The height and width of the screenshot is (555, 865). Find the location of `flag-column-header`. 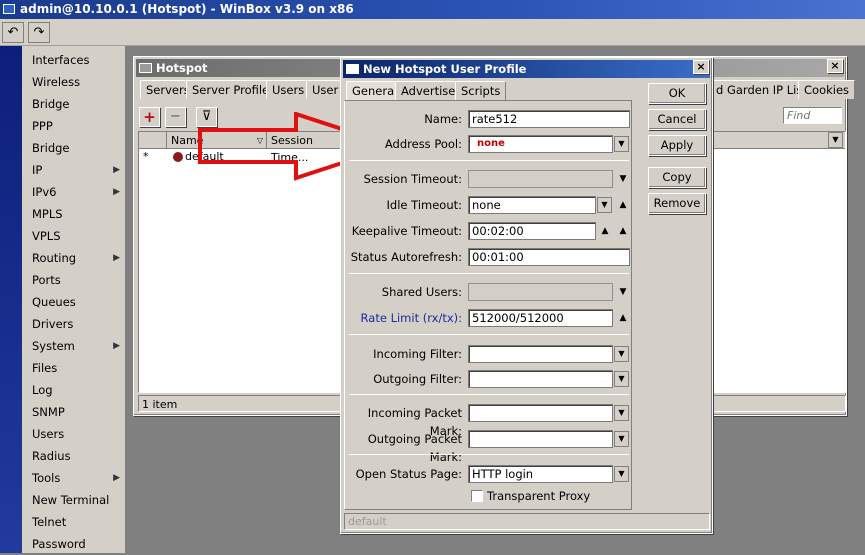

flag-column-header is located at coordinates (153, 140).